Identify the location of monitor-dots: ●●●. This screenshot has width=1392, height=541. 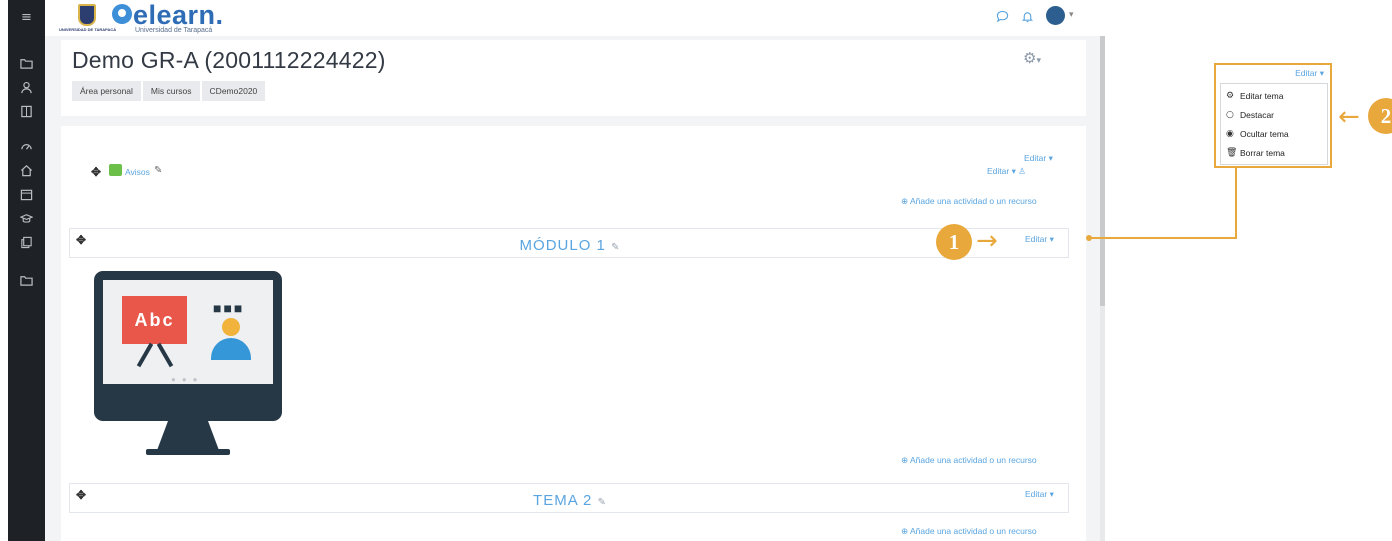
(187, 379).